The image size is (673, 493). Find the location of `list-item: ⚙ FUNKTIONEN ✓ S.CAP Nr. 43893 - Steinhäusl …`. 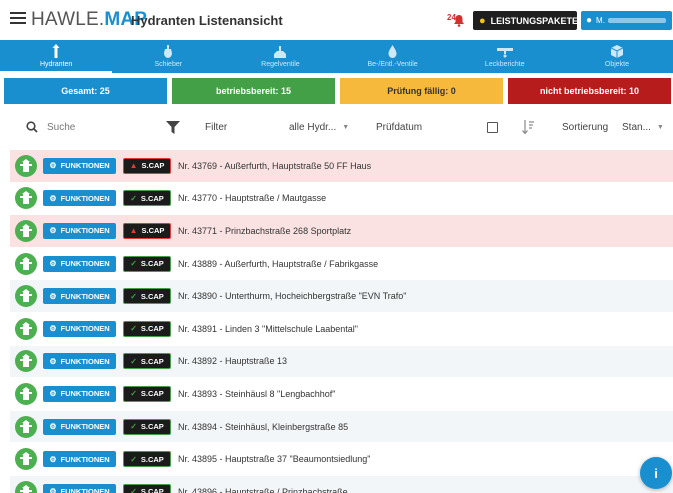

list-item: ⚙ FUNKTIONEN ✓ S.CAP Nr. 43893 - Steinhäusl … is located at coordinates (341, 394).